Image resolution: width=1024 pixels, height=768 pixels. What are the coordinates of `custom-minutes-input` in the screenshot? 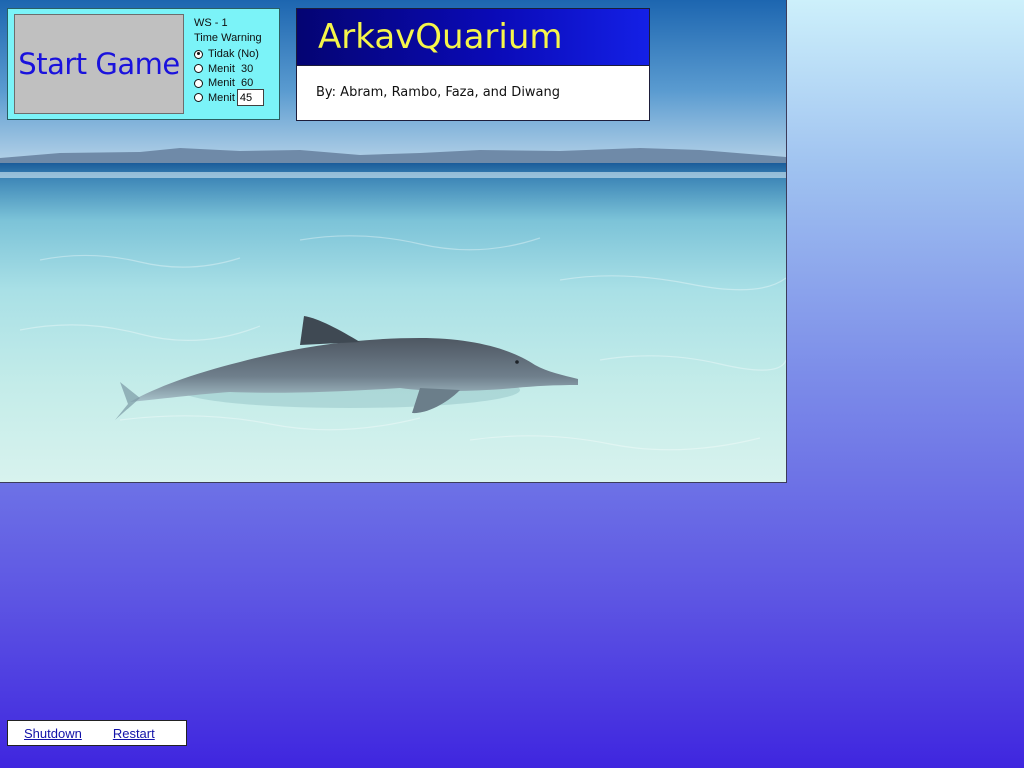 It's located at (250, 98).